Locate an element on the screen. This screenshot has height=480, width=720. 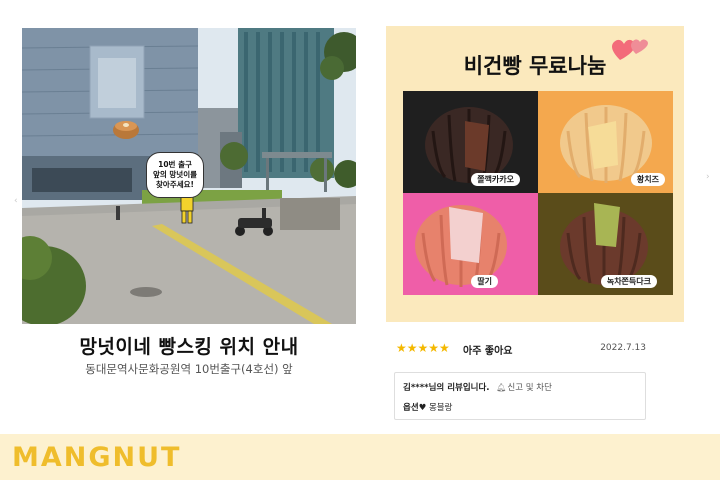
location-title: 망넛이네 빵스킹 위치 안내 is located at coordinates (189, 347).